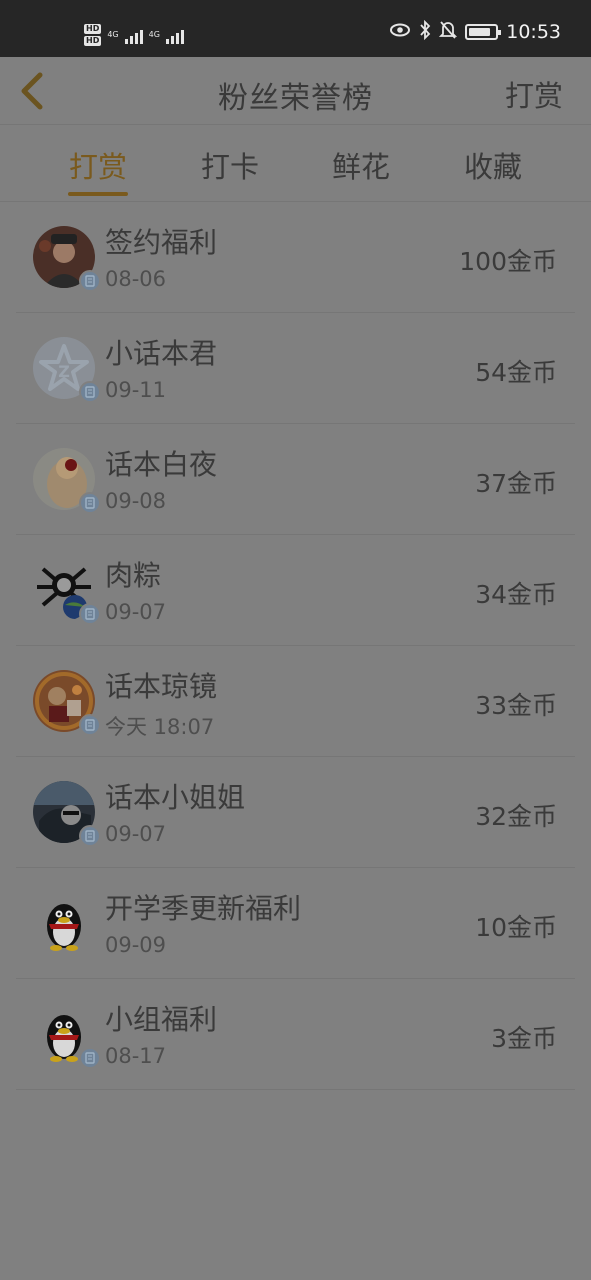  Describe the element at coordinates (295, 701) in the screenshot. I see `list-item: 话本琼镜 今天 18:07 33金币` at that location.